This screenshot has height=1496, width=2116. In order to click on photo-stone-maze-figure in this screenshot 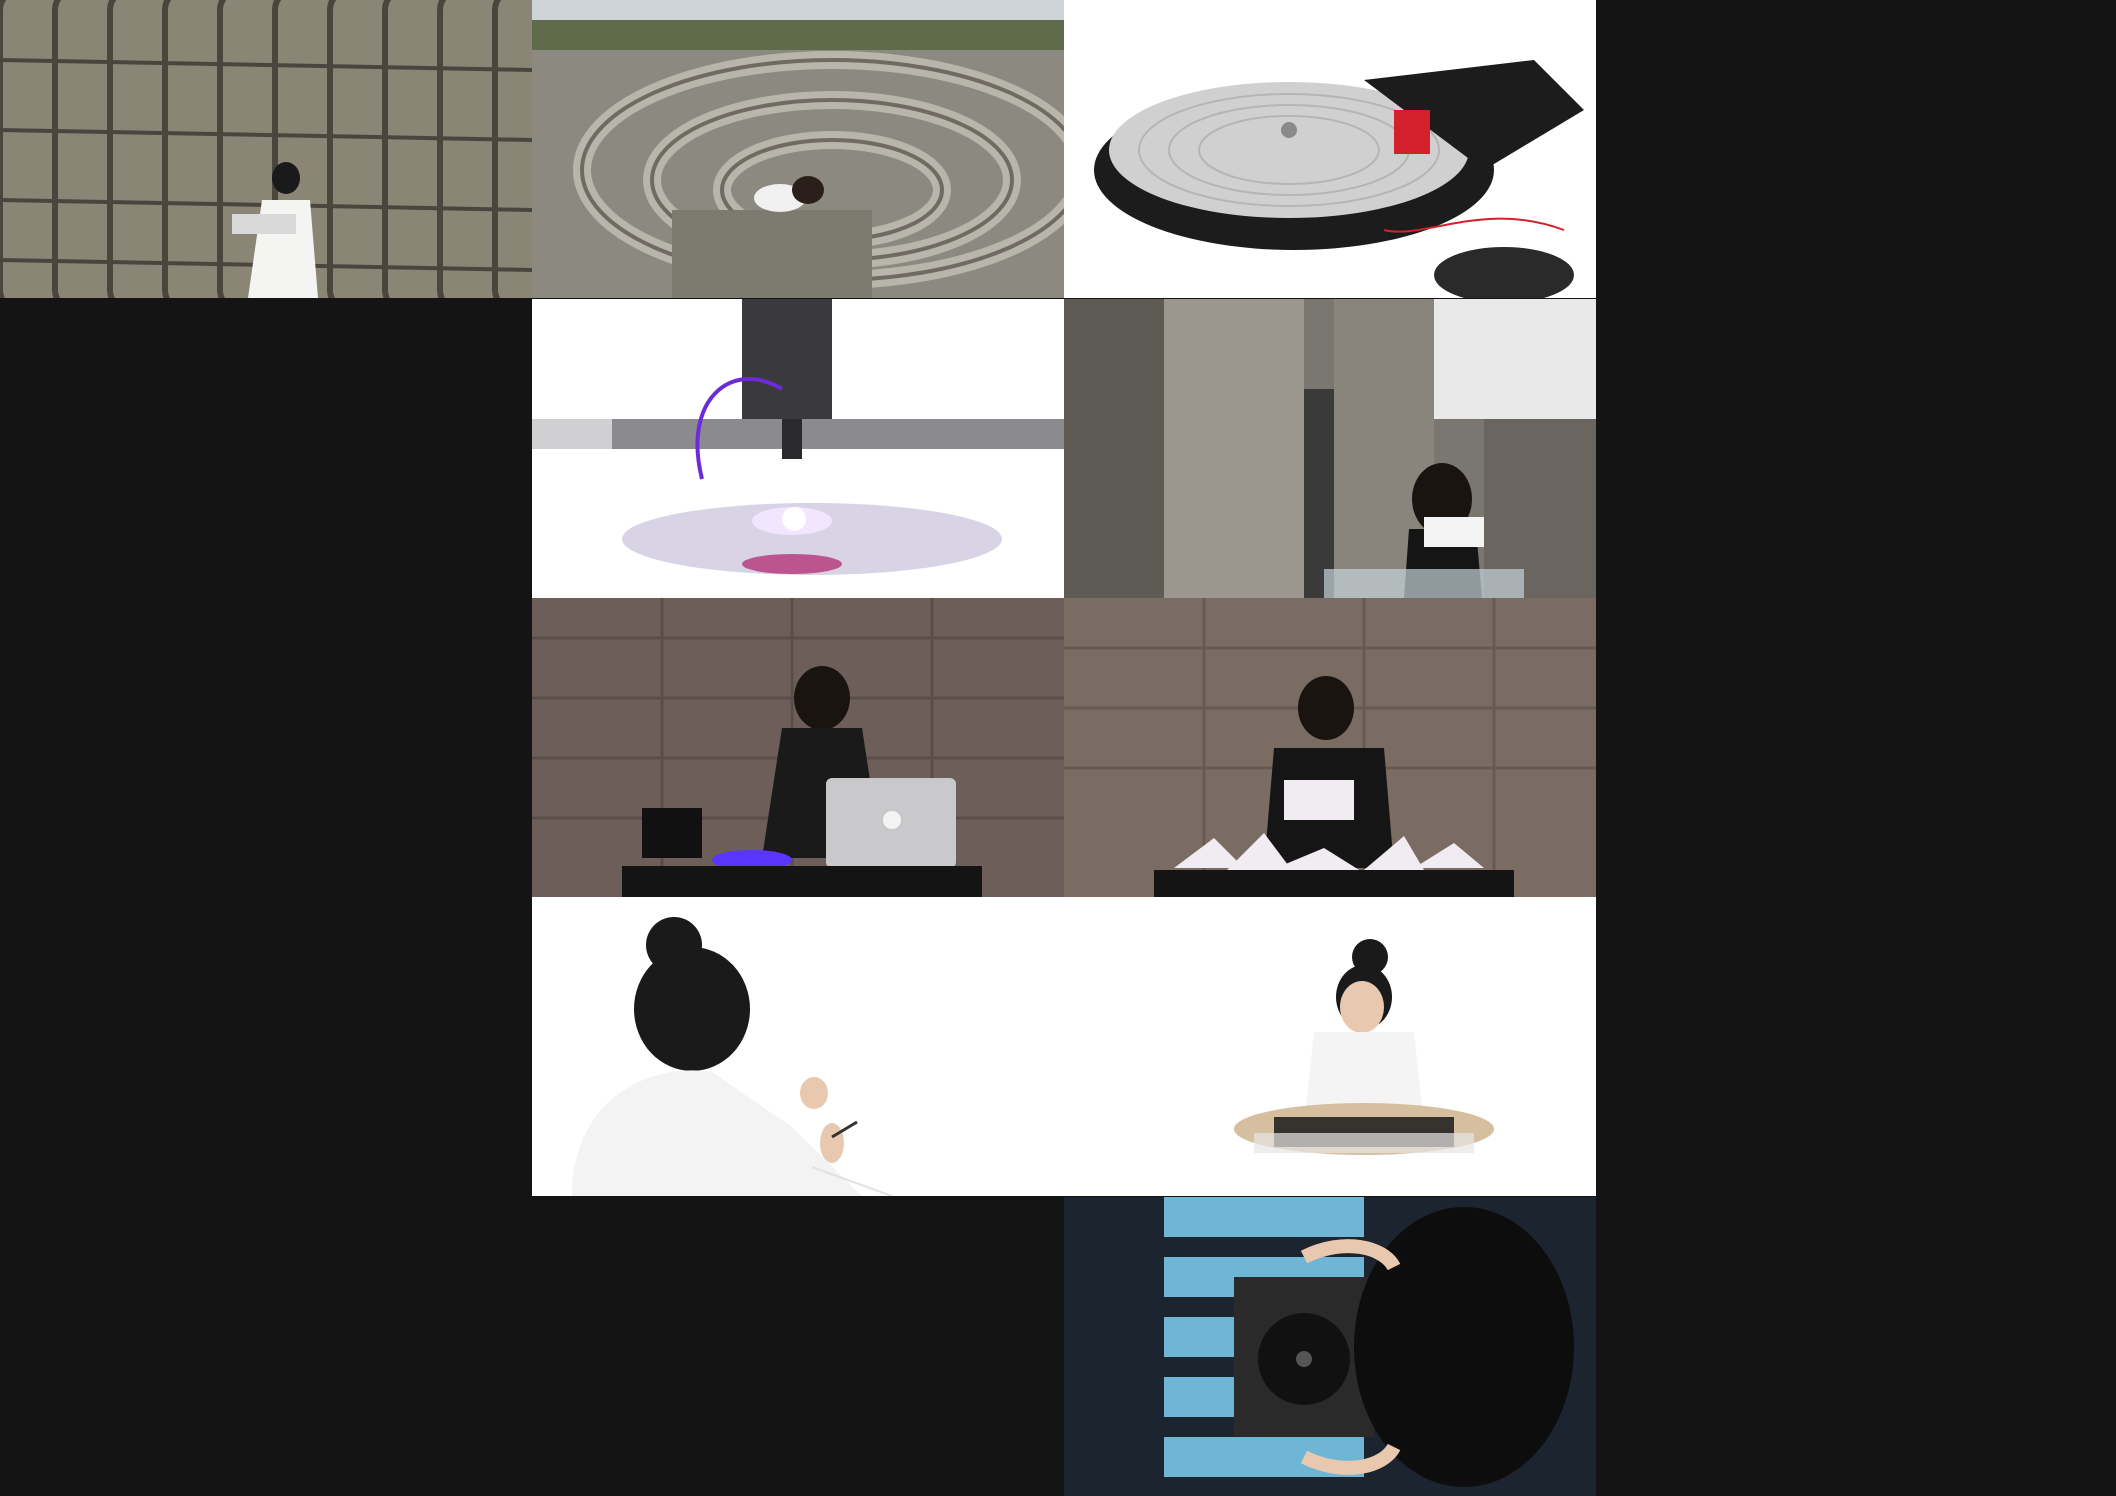, I will do `click(798, 149)`.